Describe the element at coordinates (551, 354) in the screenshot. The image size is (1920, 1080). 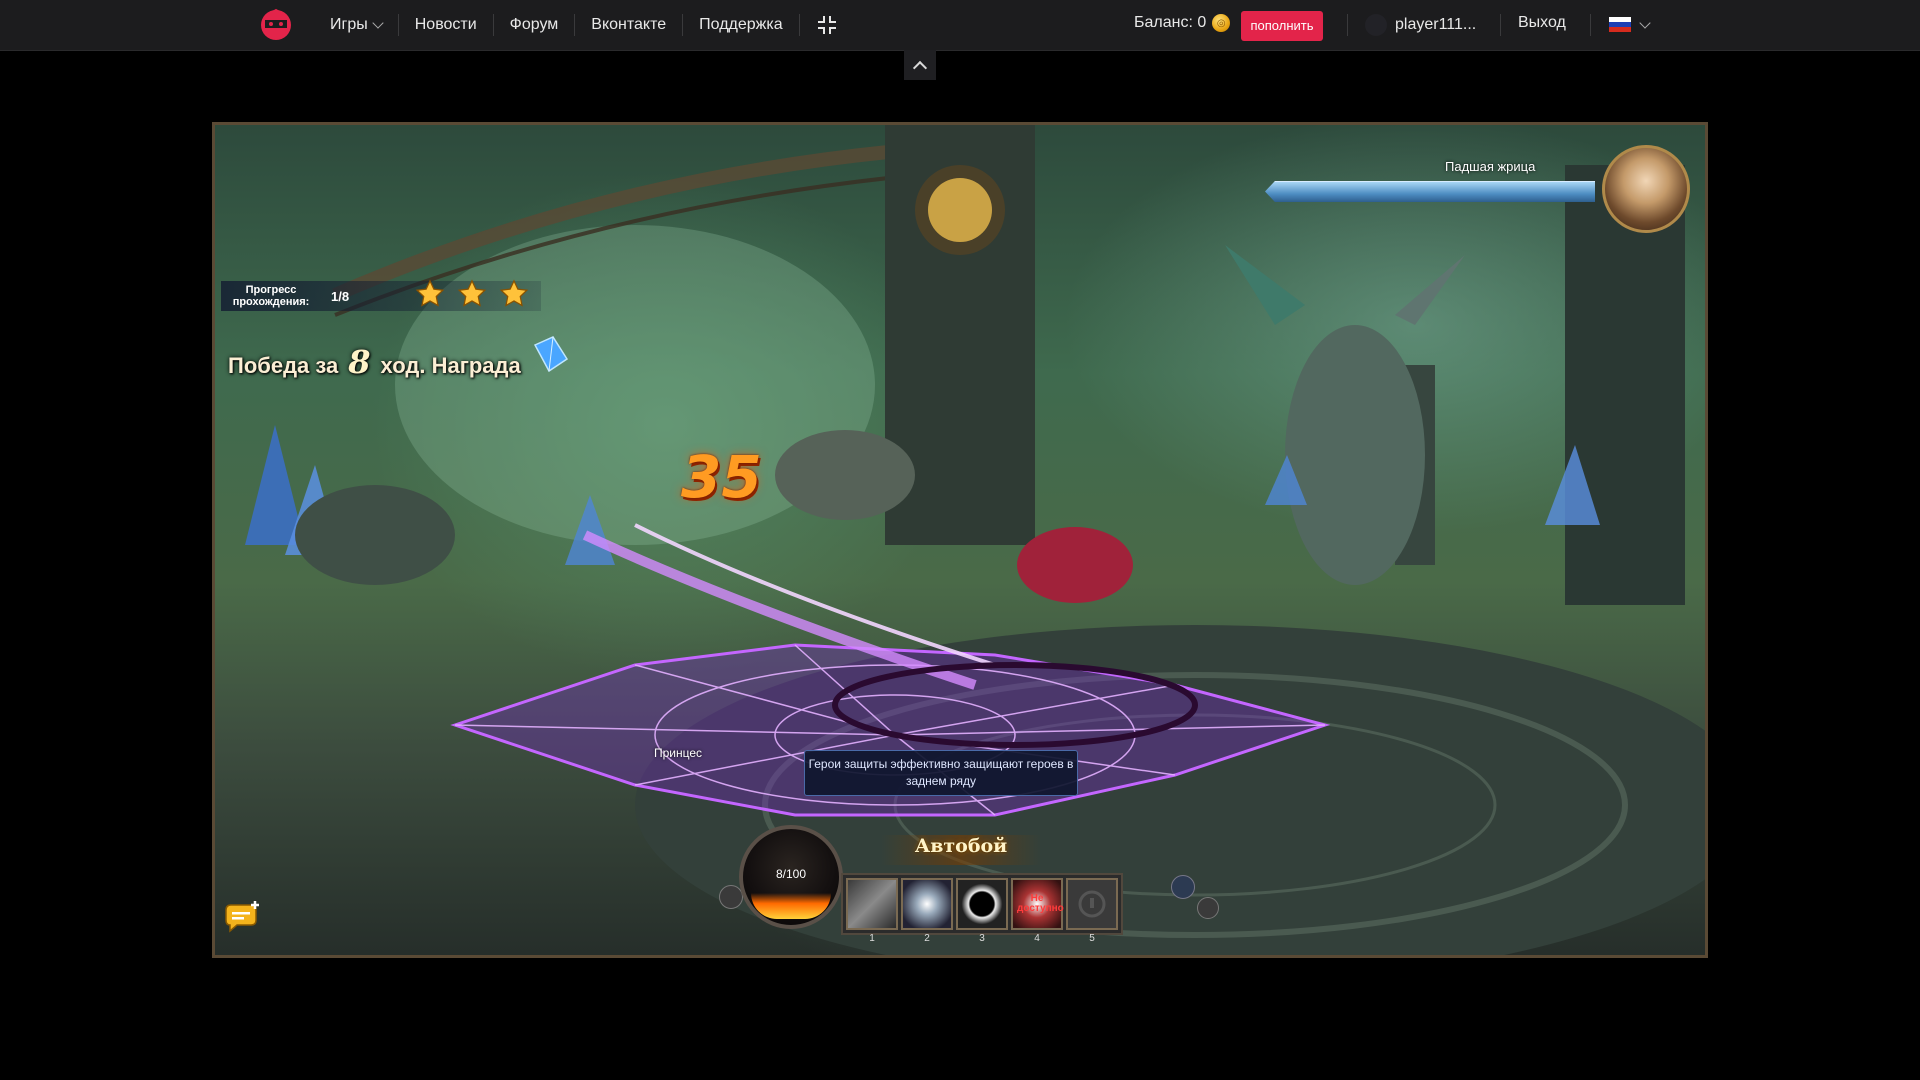
I see `crystal-reward-icon` at that location.